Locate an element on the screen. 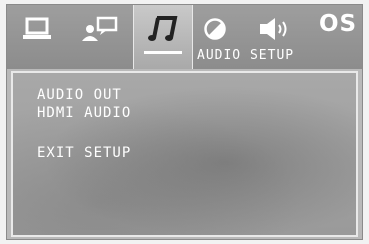  tab-audio is located at coordinates (163, 37).